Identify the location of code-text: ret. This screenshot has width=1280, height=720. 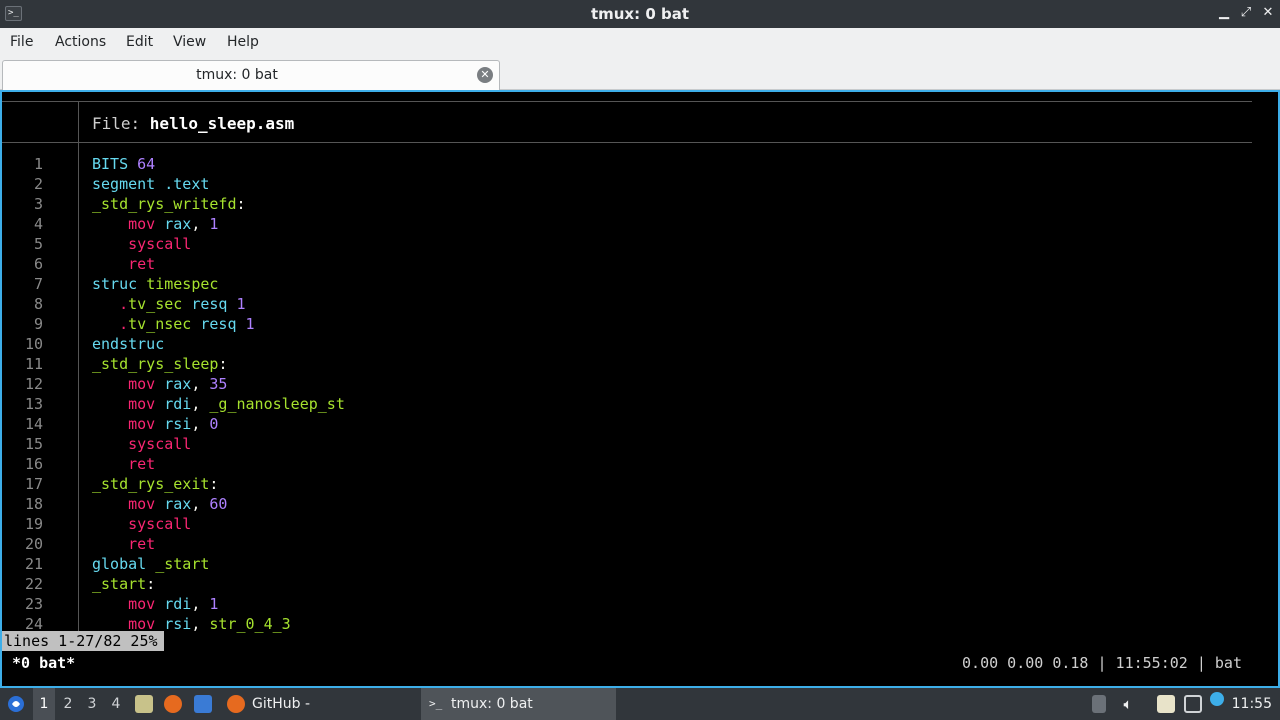
(123, 464).